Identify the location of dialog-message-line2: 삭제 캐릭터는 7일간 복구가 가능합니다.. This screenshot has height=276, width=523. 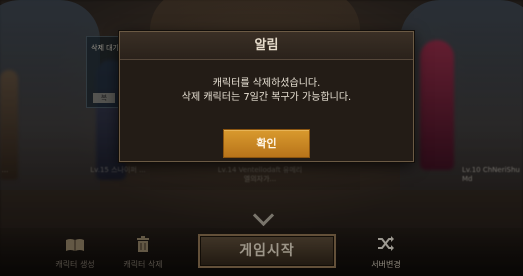
(266, 97).